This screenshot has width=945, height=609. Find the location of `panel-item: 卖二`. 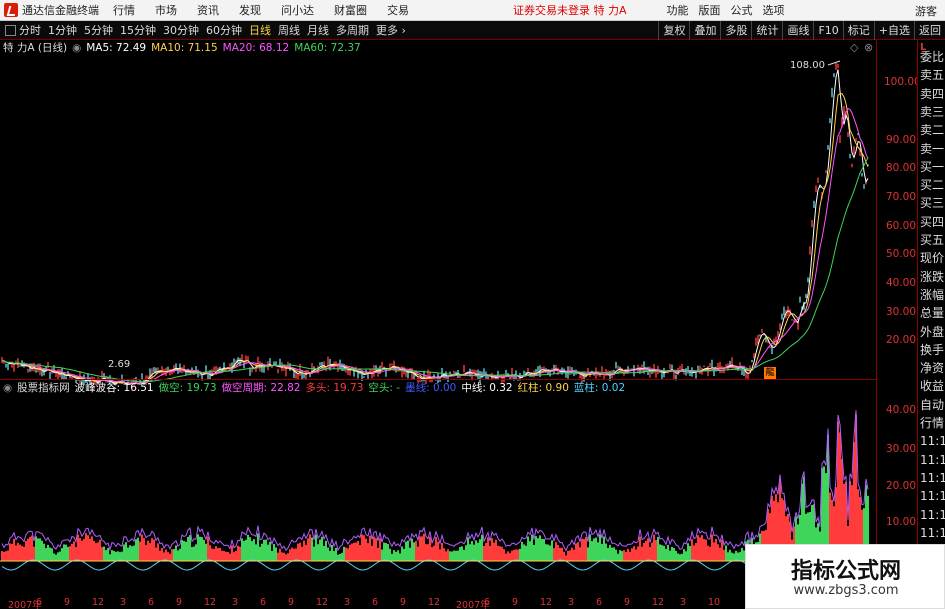

panel-item: 卖二 is located at coordinates (932, 130).